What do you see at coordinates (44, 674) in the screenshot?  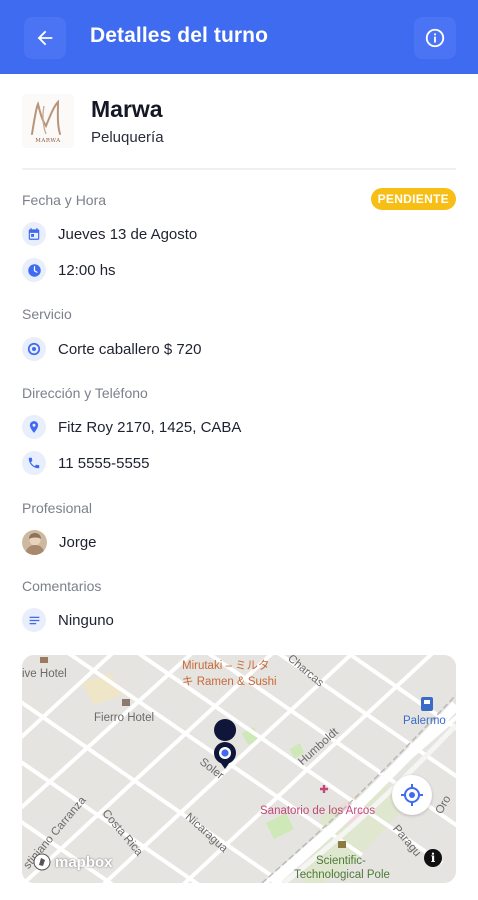 I see `map-label-live-hotel: ive Hotel` at bounding box center [44, 674].